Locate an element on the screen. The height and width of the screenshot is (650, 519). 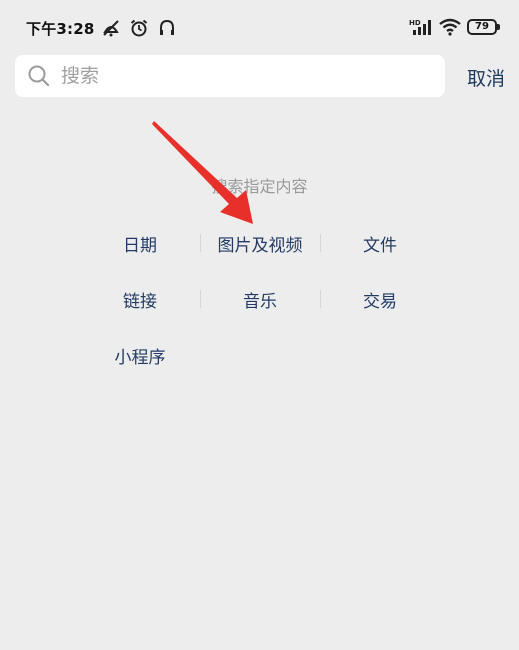
category-links: 链接 is located at coordinates (140, 299).